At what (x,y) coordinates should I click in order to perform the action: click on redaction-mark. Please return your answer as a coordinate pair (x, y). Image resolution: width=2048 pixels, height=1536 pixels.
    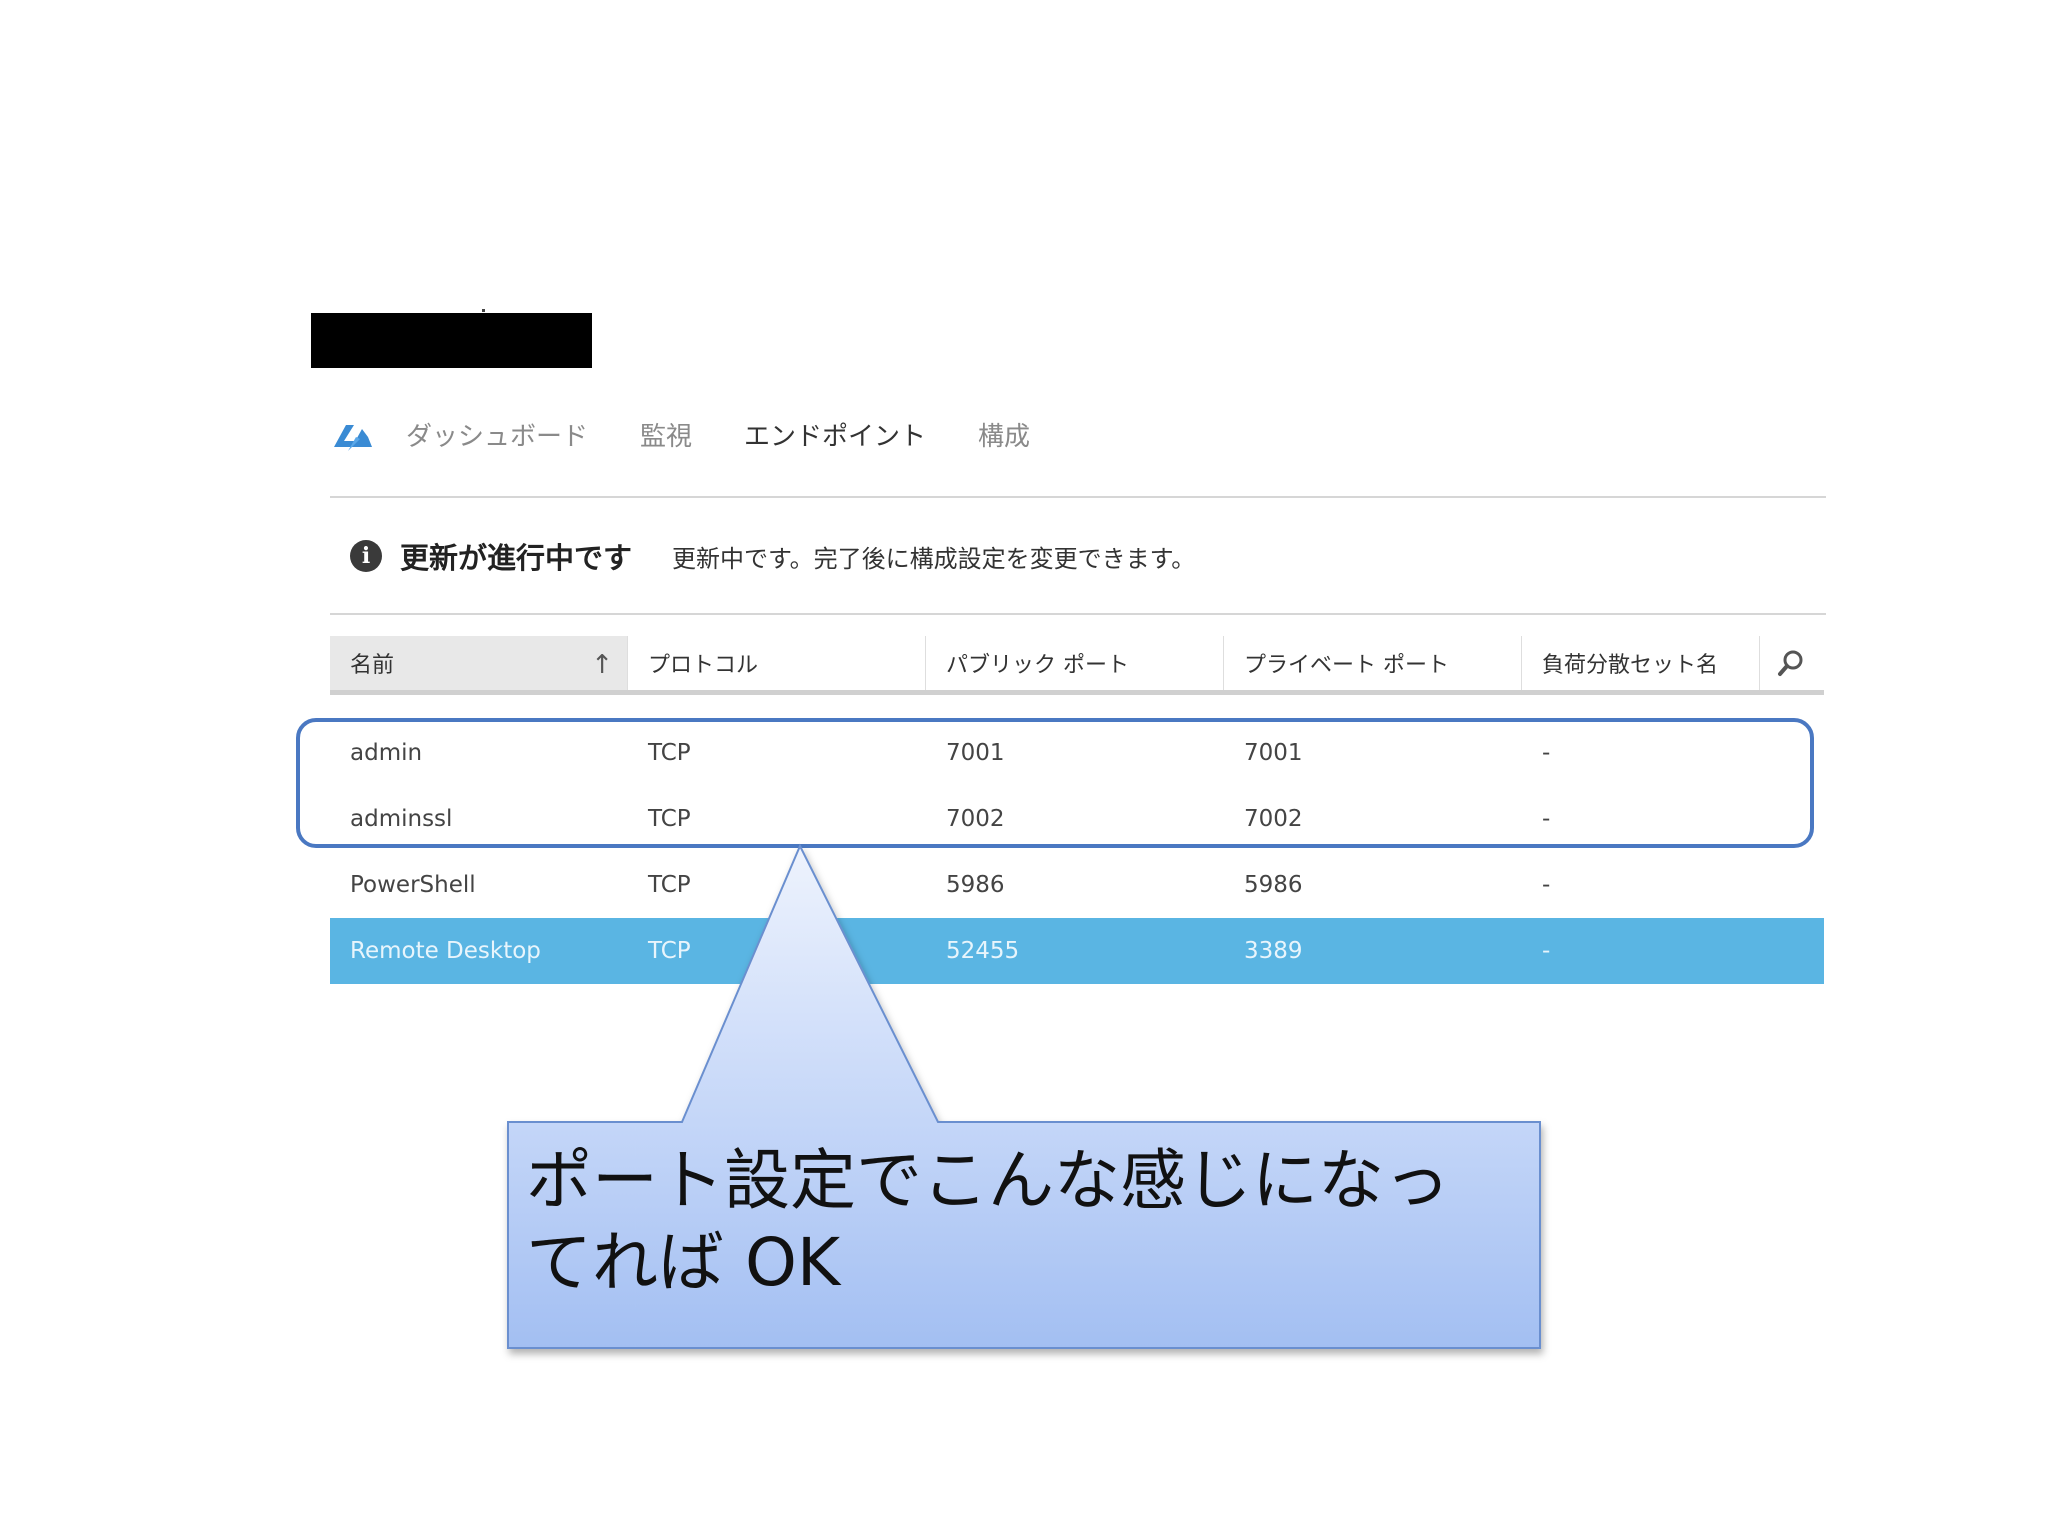
    Looking at the image, I should click on (483, 310).